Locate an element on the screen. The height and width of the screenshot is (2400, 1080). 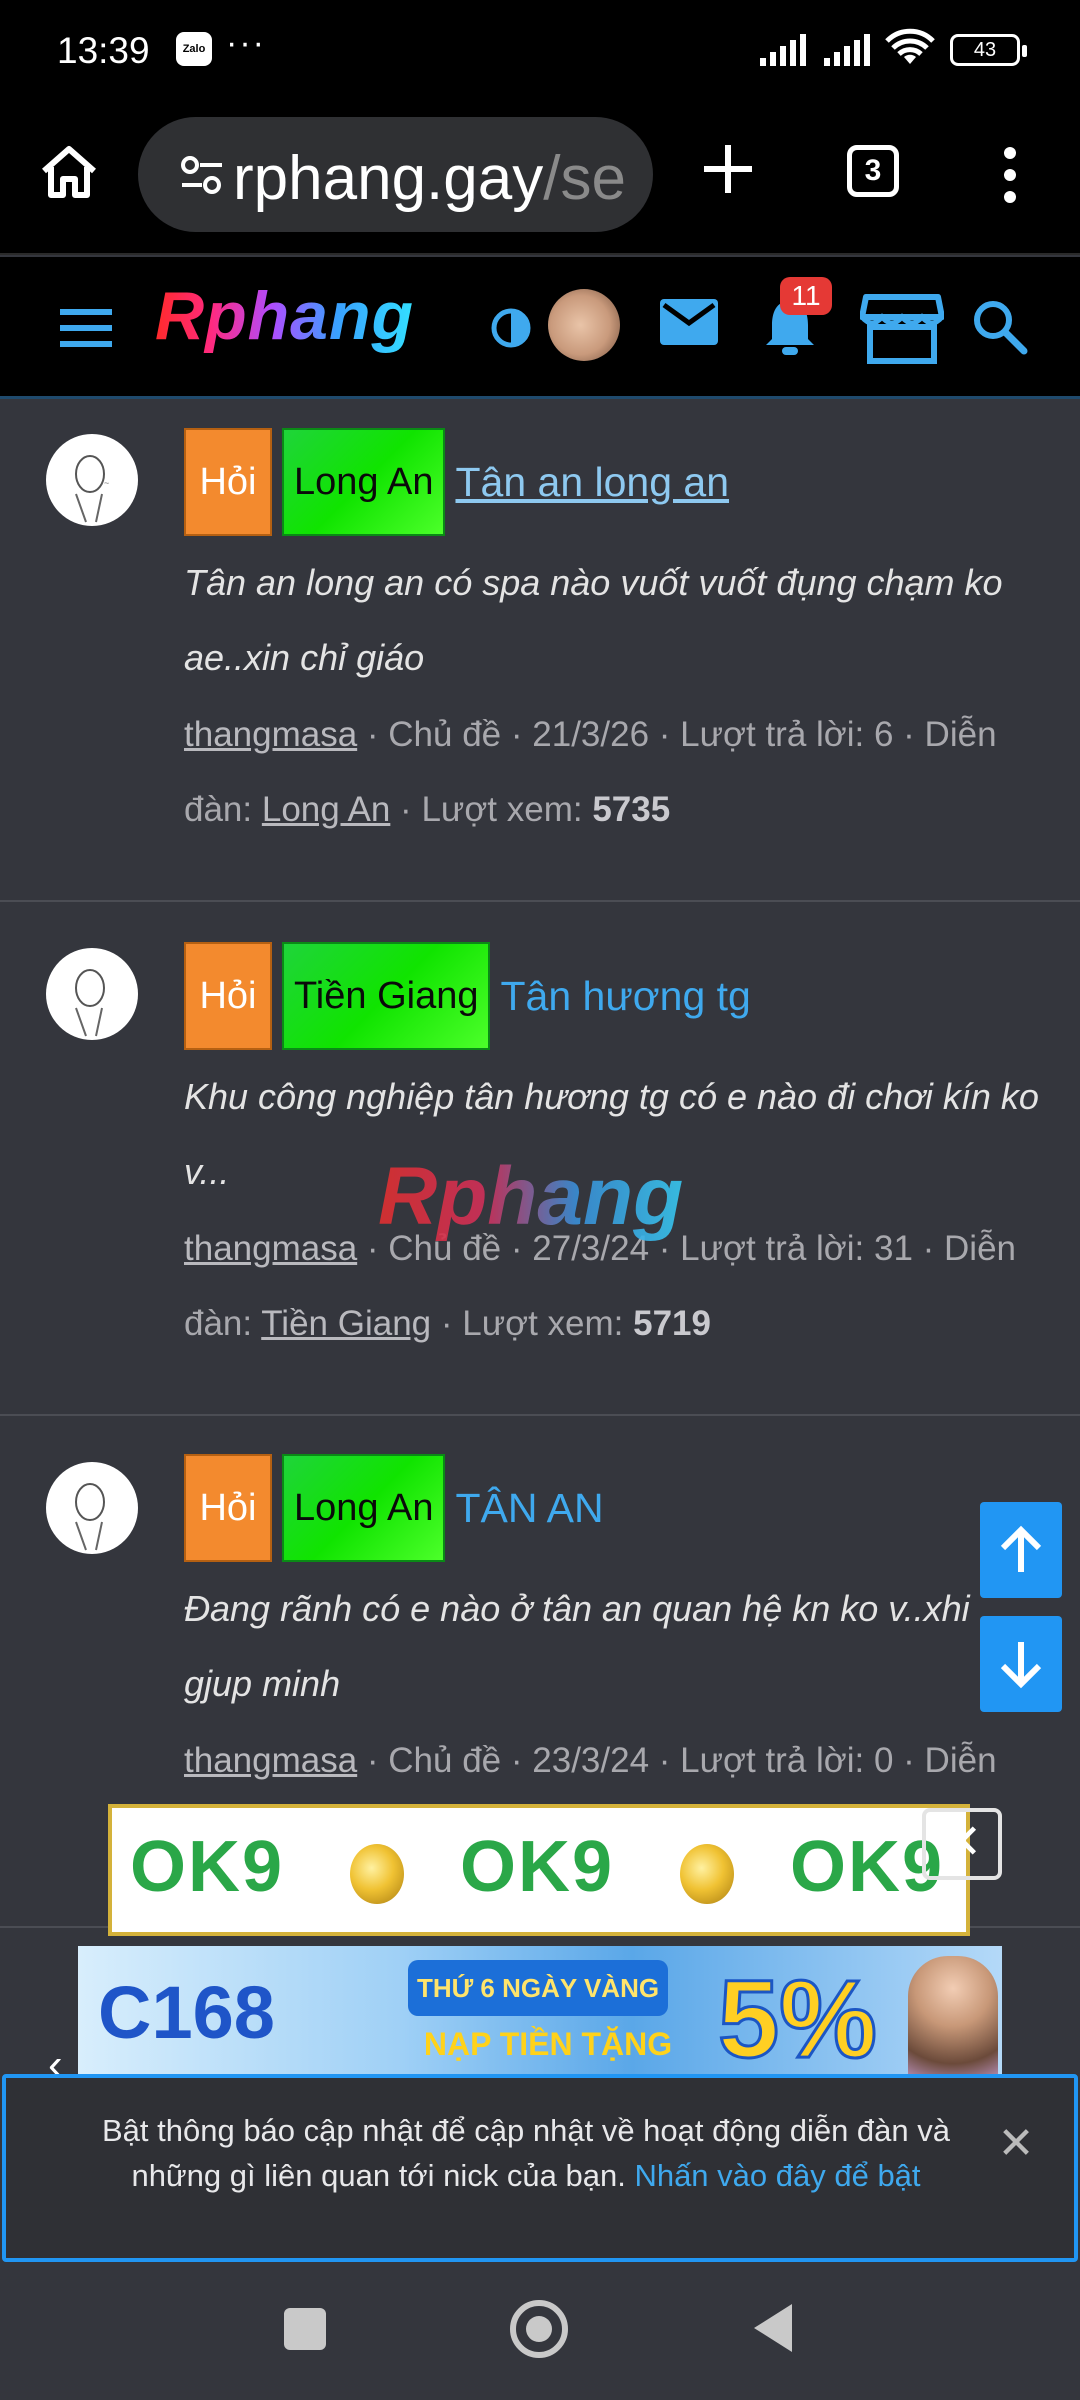
c168-promo-line1: THỨ 6 NGÀY VÀNG is located at coordinates (538, 1988).